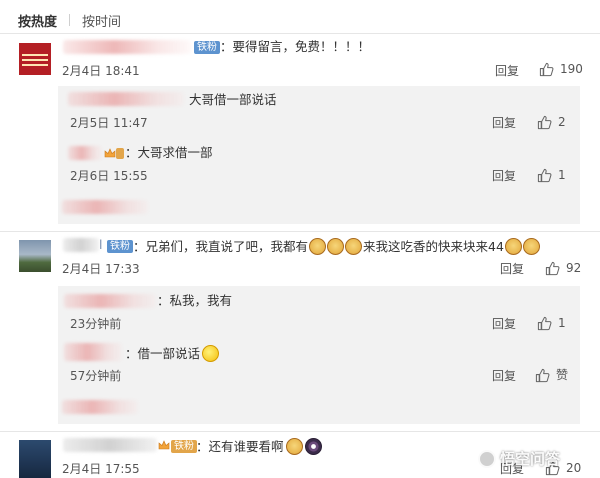 The image size is (600, 478). Describe the element at coordinates (96, 324) in the screenshot. I see `reply-timestamp: 23分钟前` at that location.